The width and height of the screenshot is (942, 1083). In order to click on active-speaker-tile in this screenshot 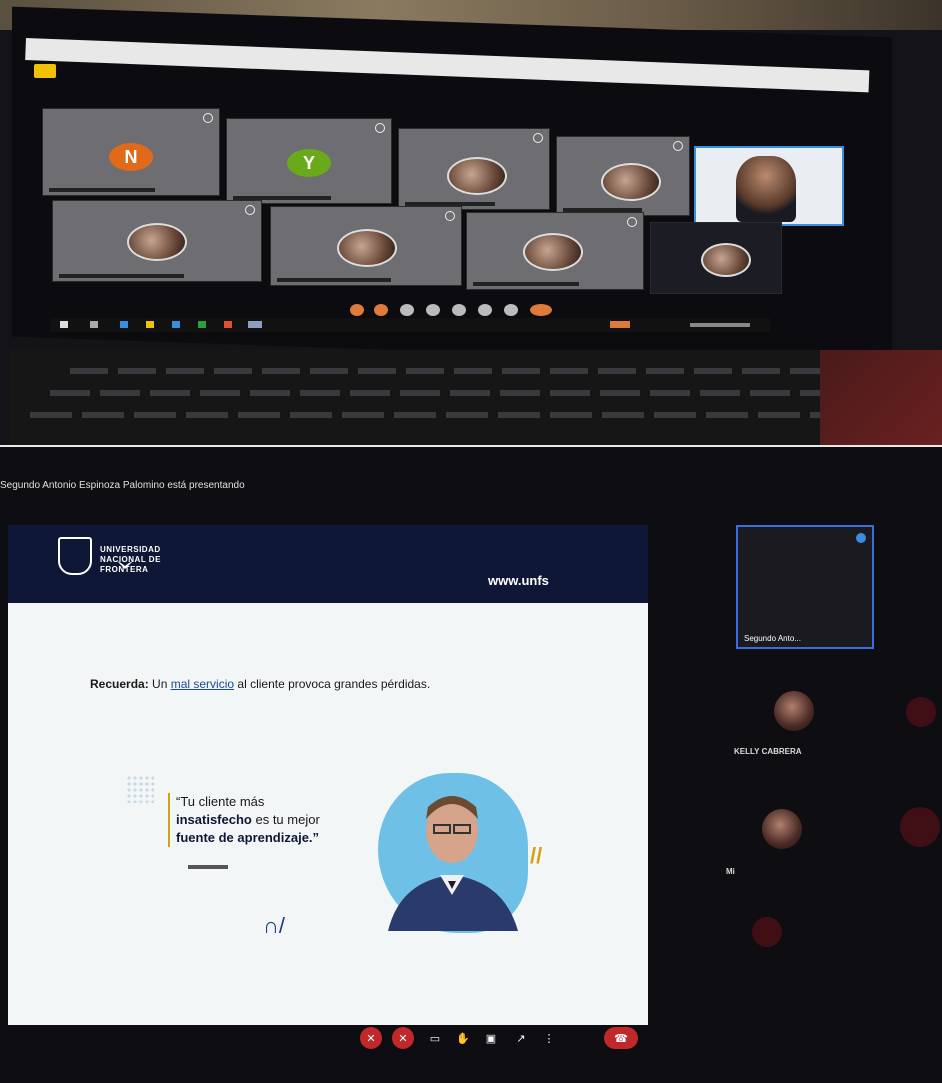, I will do `click(769, 186)`.